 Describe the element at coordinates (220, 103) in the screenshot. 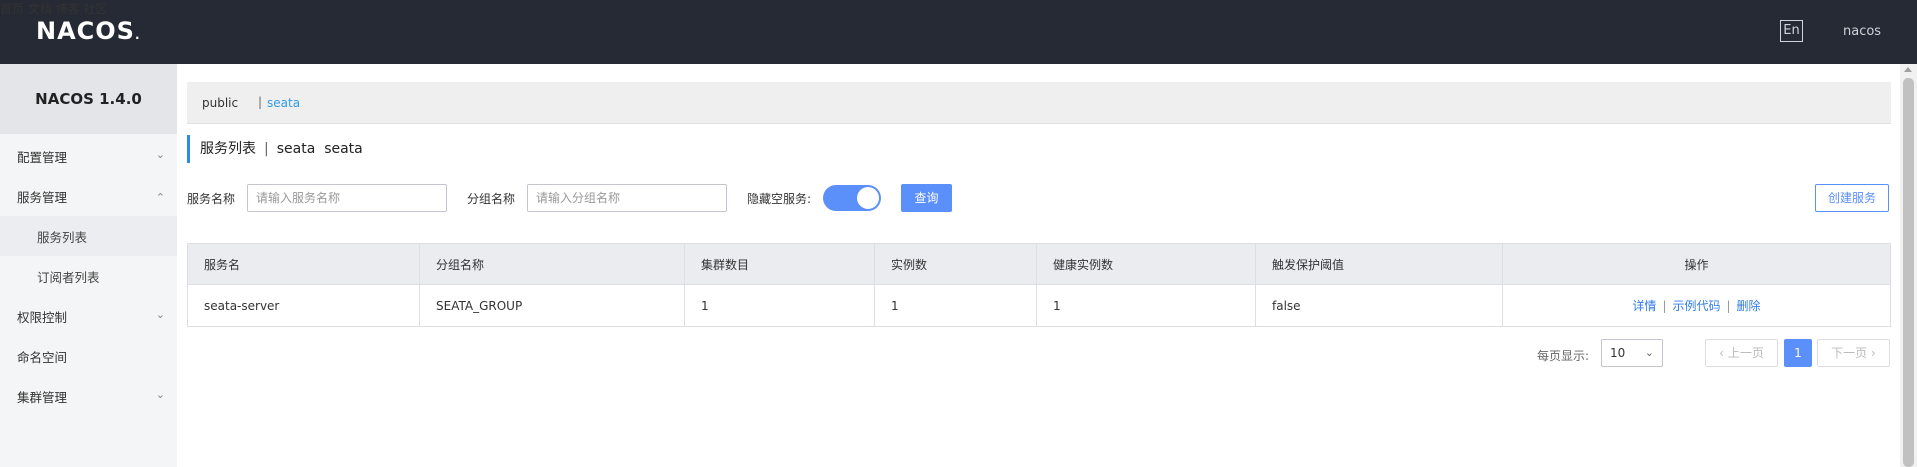

I see `namespace-public-link: public` at that location.